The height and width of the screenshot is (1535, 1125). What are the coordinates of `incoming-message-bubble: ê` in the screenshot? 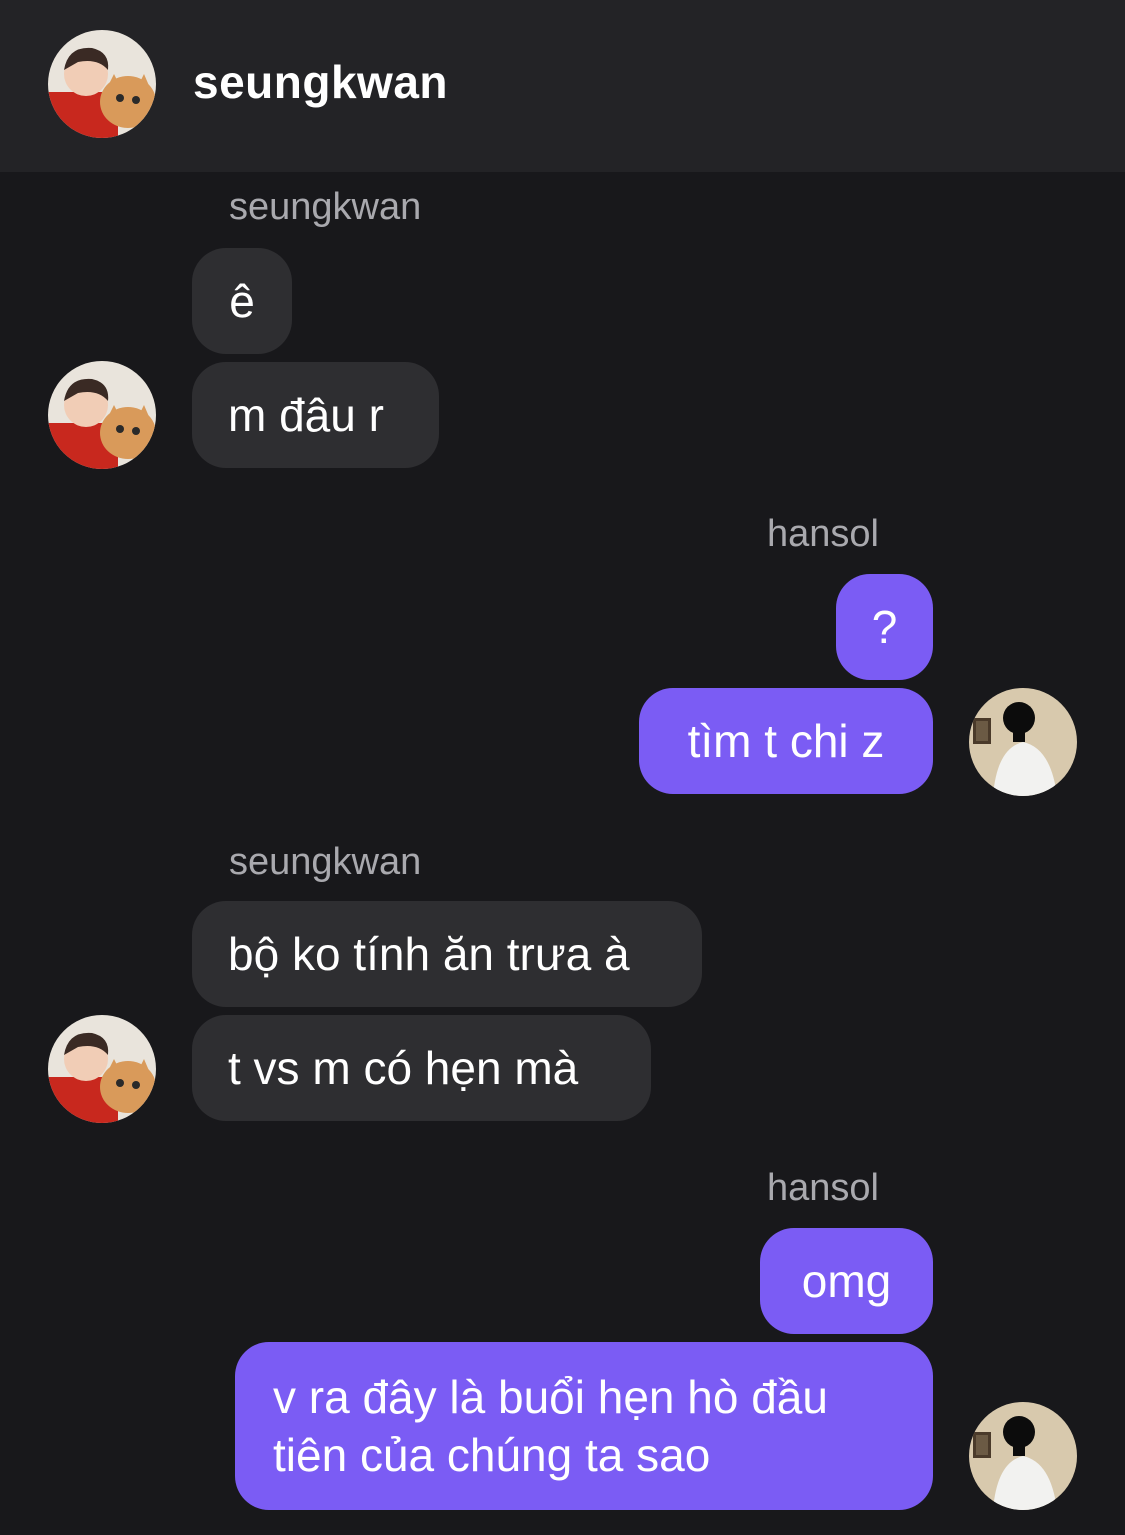 It's located at (242, 301).